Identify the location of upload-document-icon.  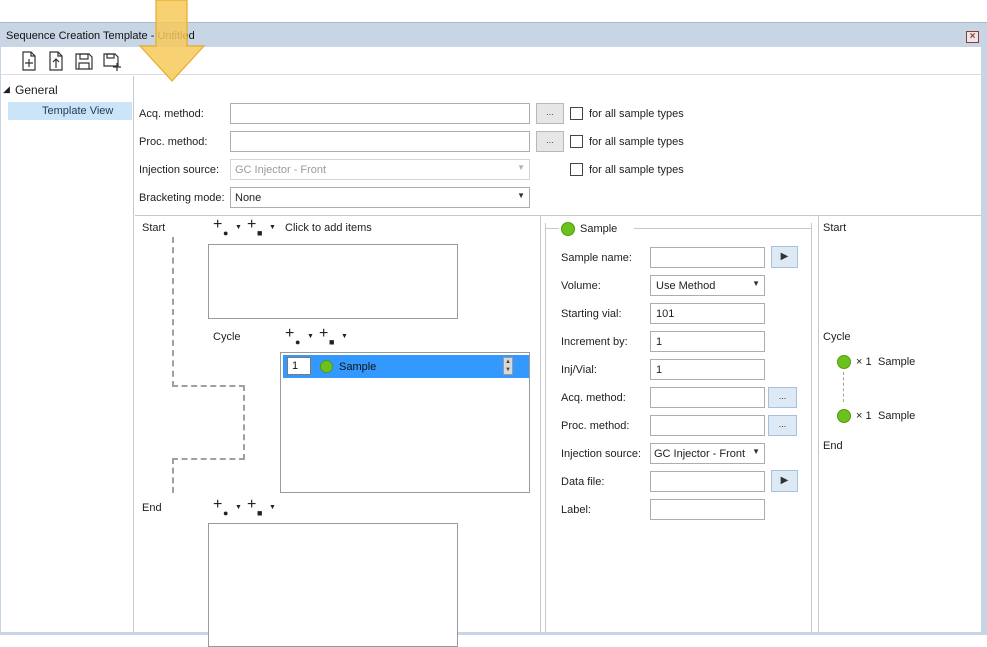
(56, 61).